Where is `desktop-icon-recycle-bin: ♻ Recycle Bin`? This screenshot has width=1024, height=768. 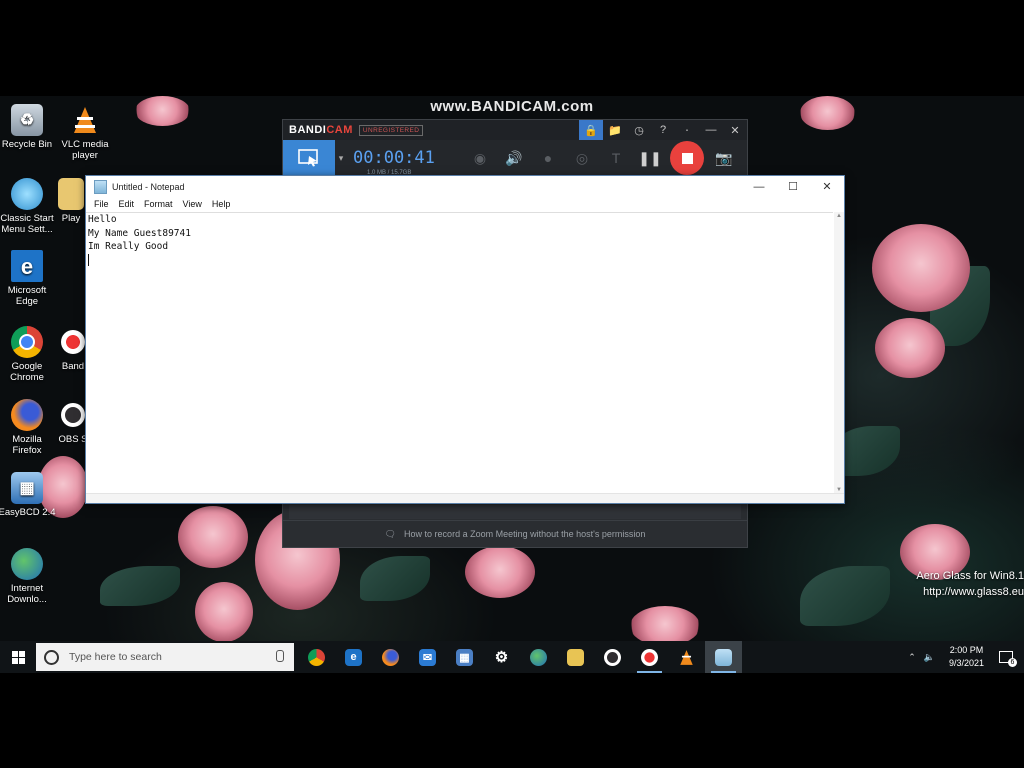 desktop-icon-recycle-bin: ♻ Recycle Bin is located at coordinates (29, 127).